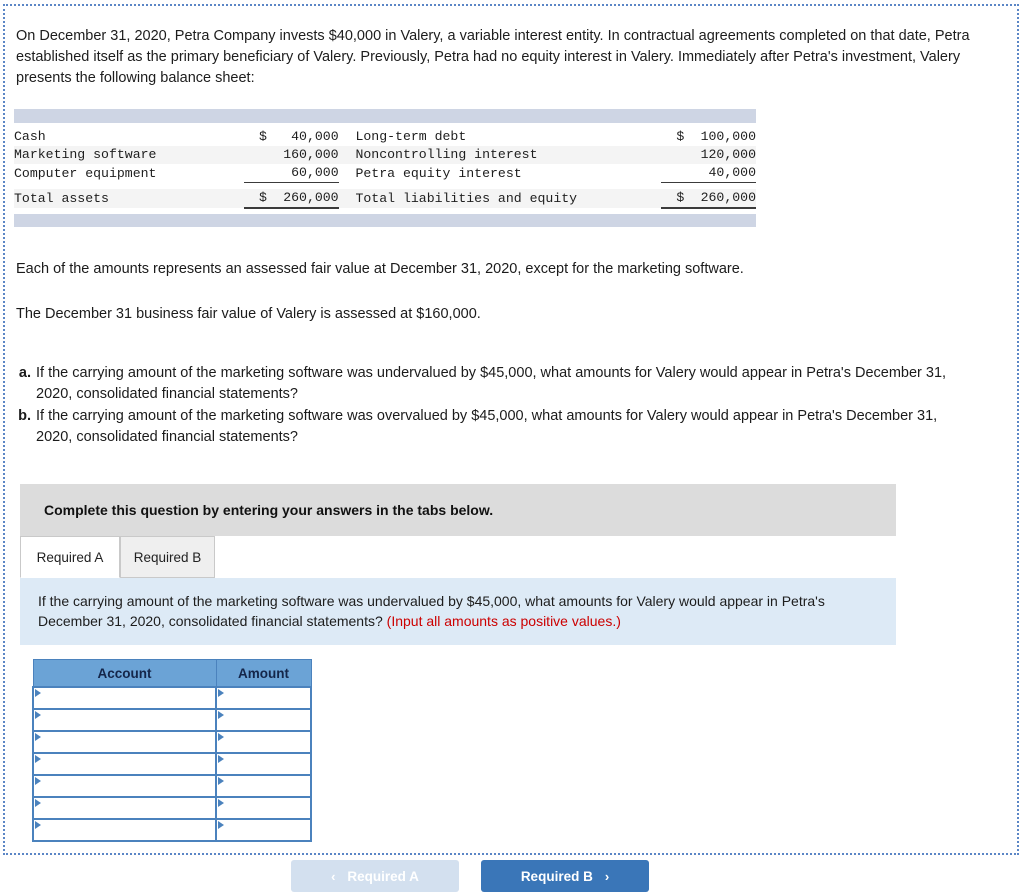 The image size is (1024, 892). Describe the element at coordinates (255, 199) in the screenshot. I see `bs-total-asset-currency: $` at that location.